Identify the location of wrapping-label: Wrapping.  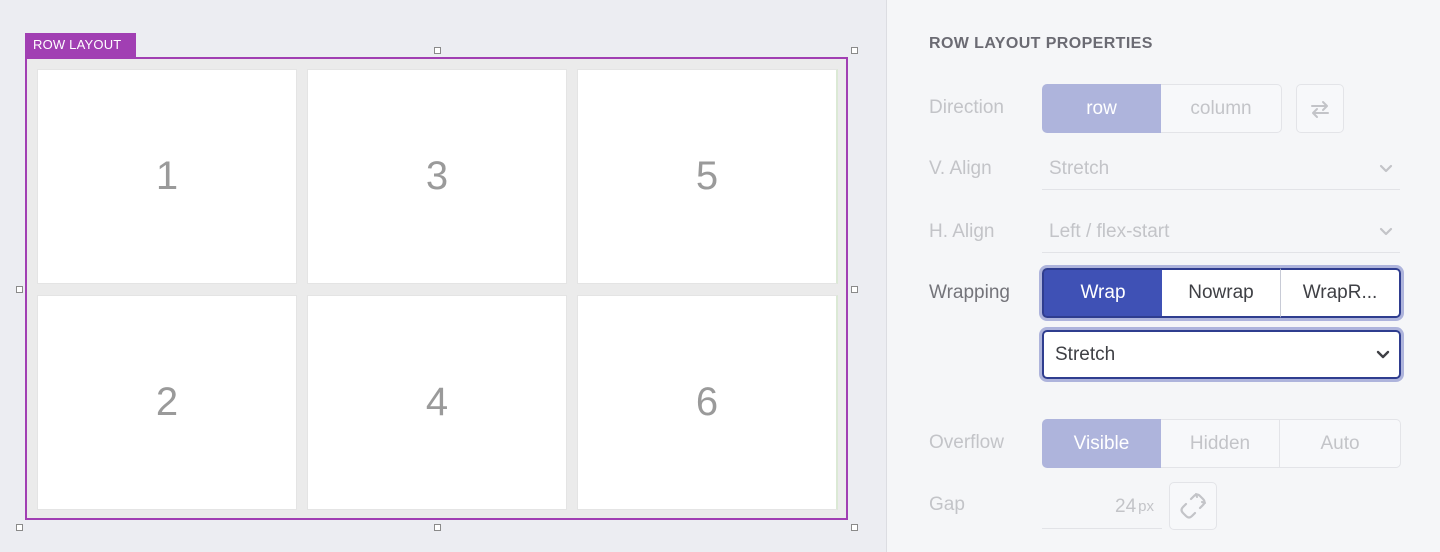
(969, 292).